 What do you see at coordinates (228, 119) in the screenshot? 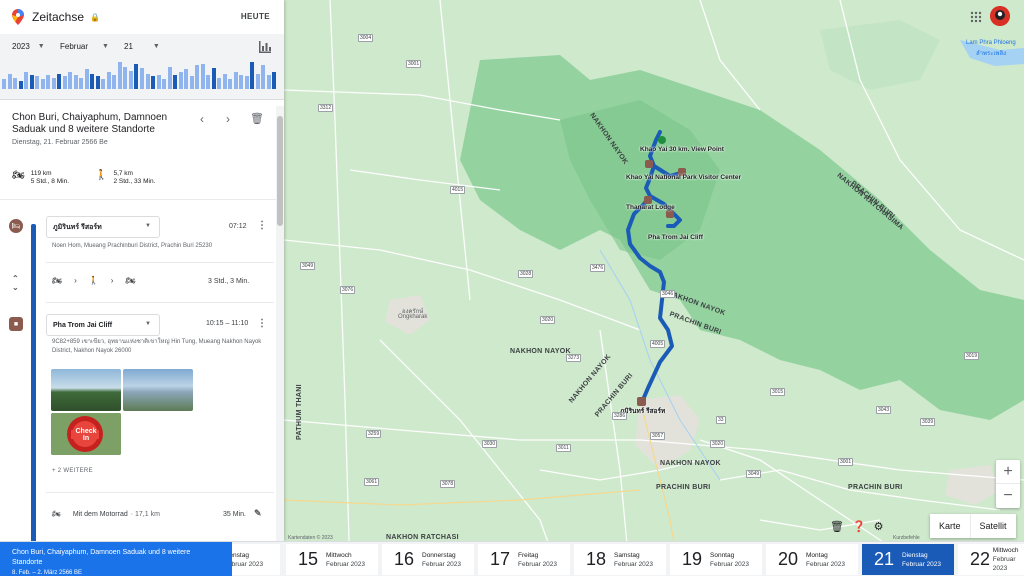
I see `next-day-icon: ›` at bounding box center [228, 119].